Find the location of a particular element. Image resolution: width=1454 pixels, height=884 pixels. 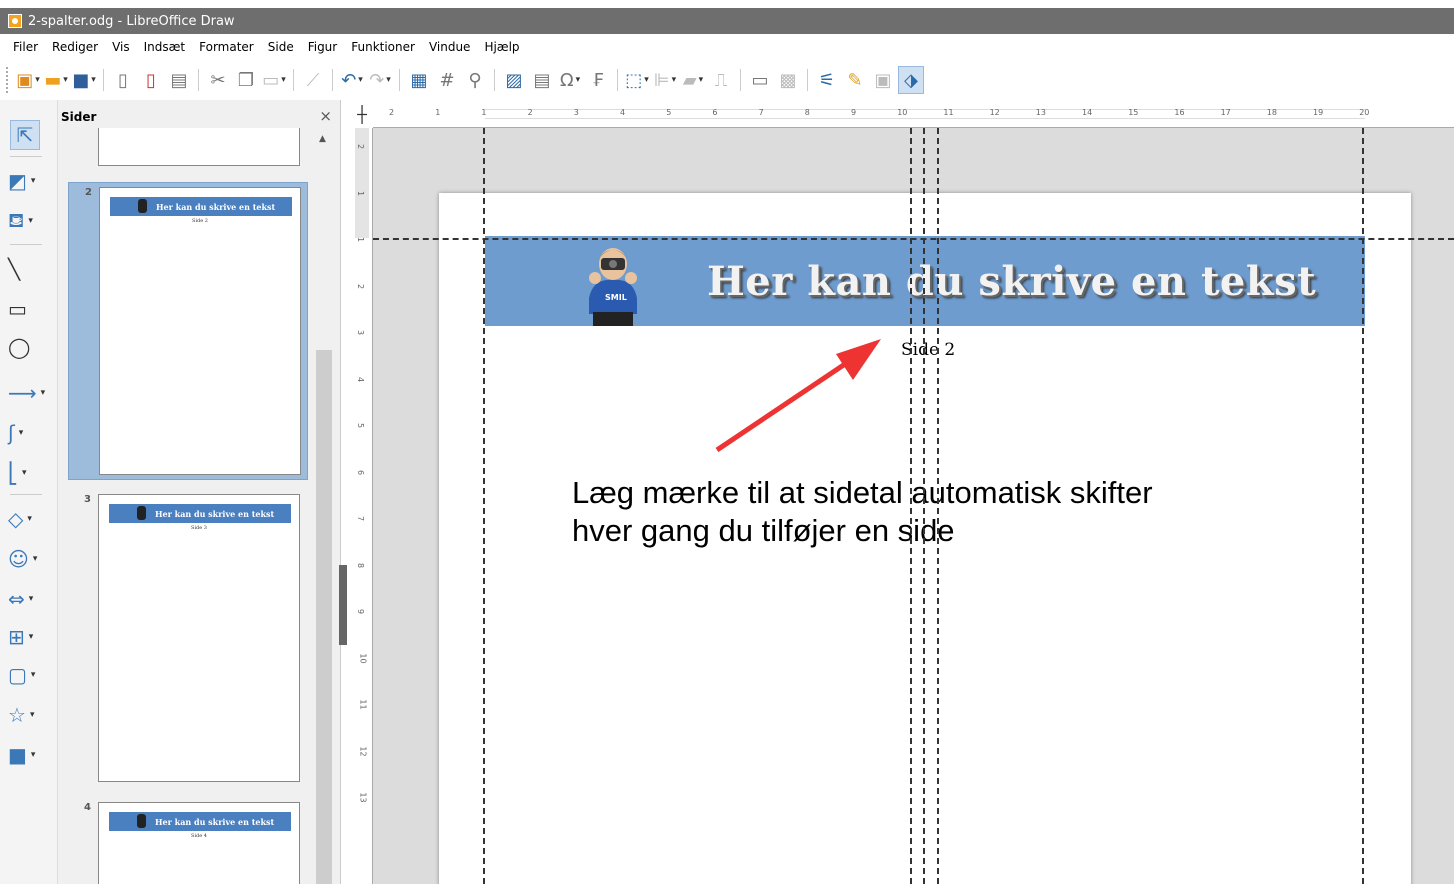

menu-indsaet: Indsæt is located at coordinates (165, 47).